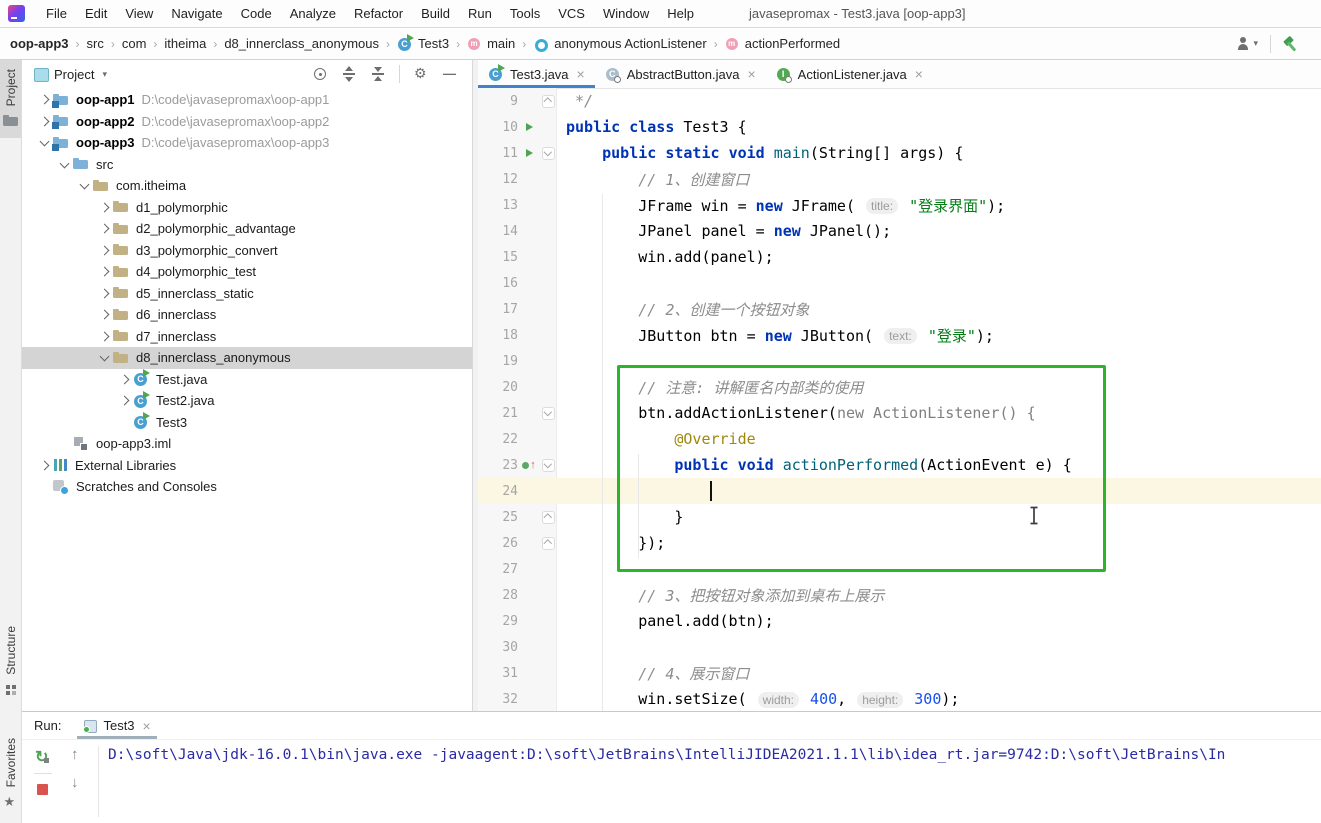 The height and width of the screenshot is (823, 1321). I want to click on code-line-16: 16, so click(899, 283).